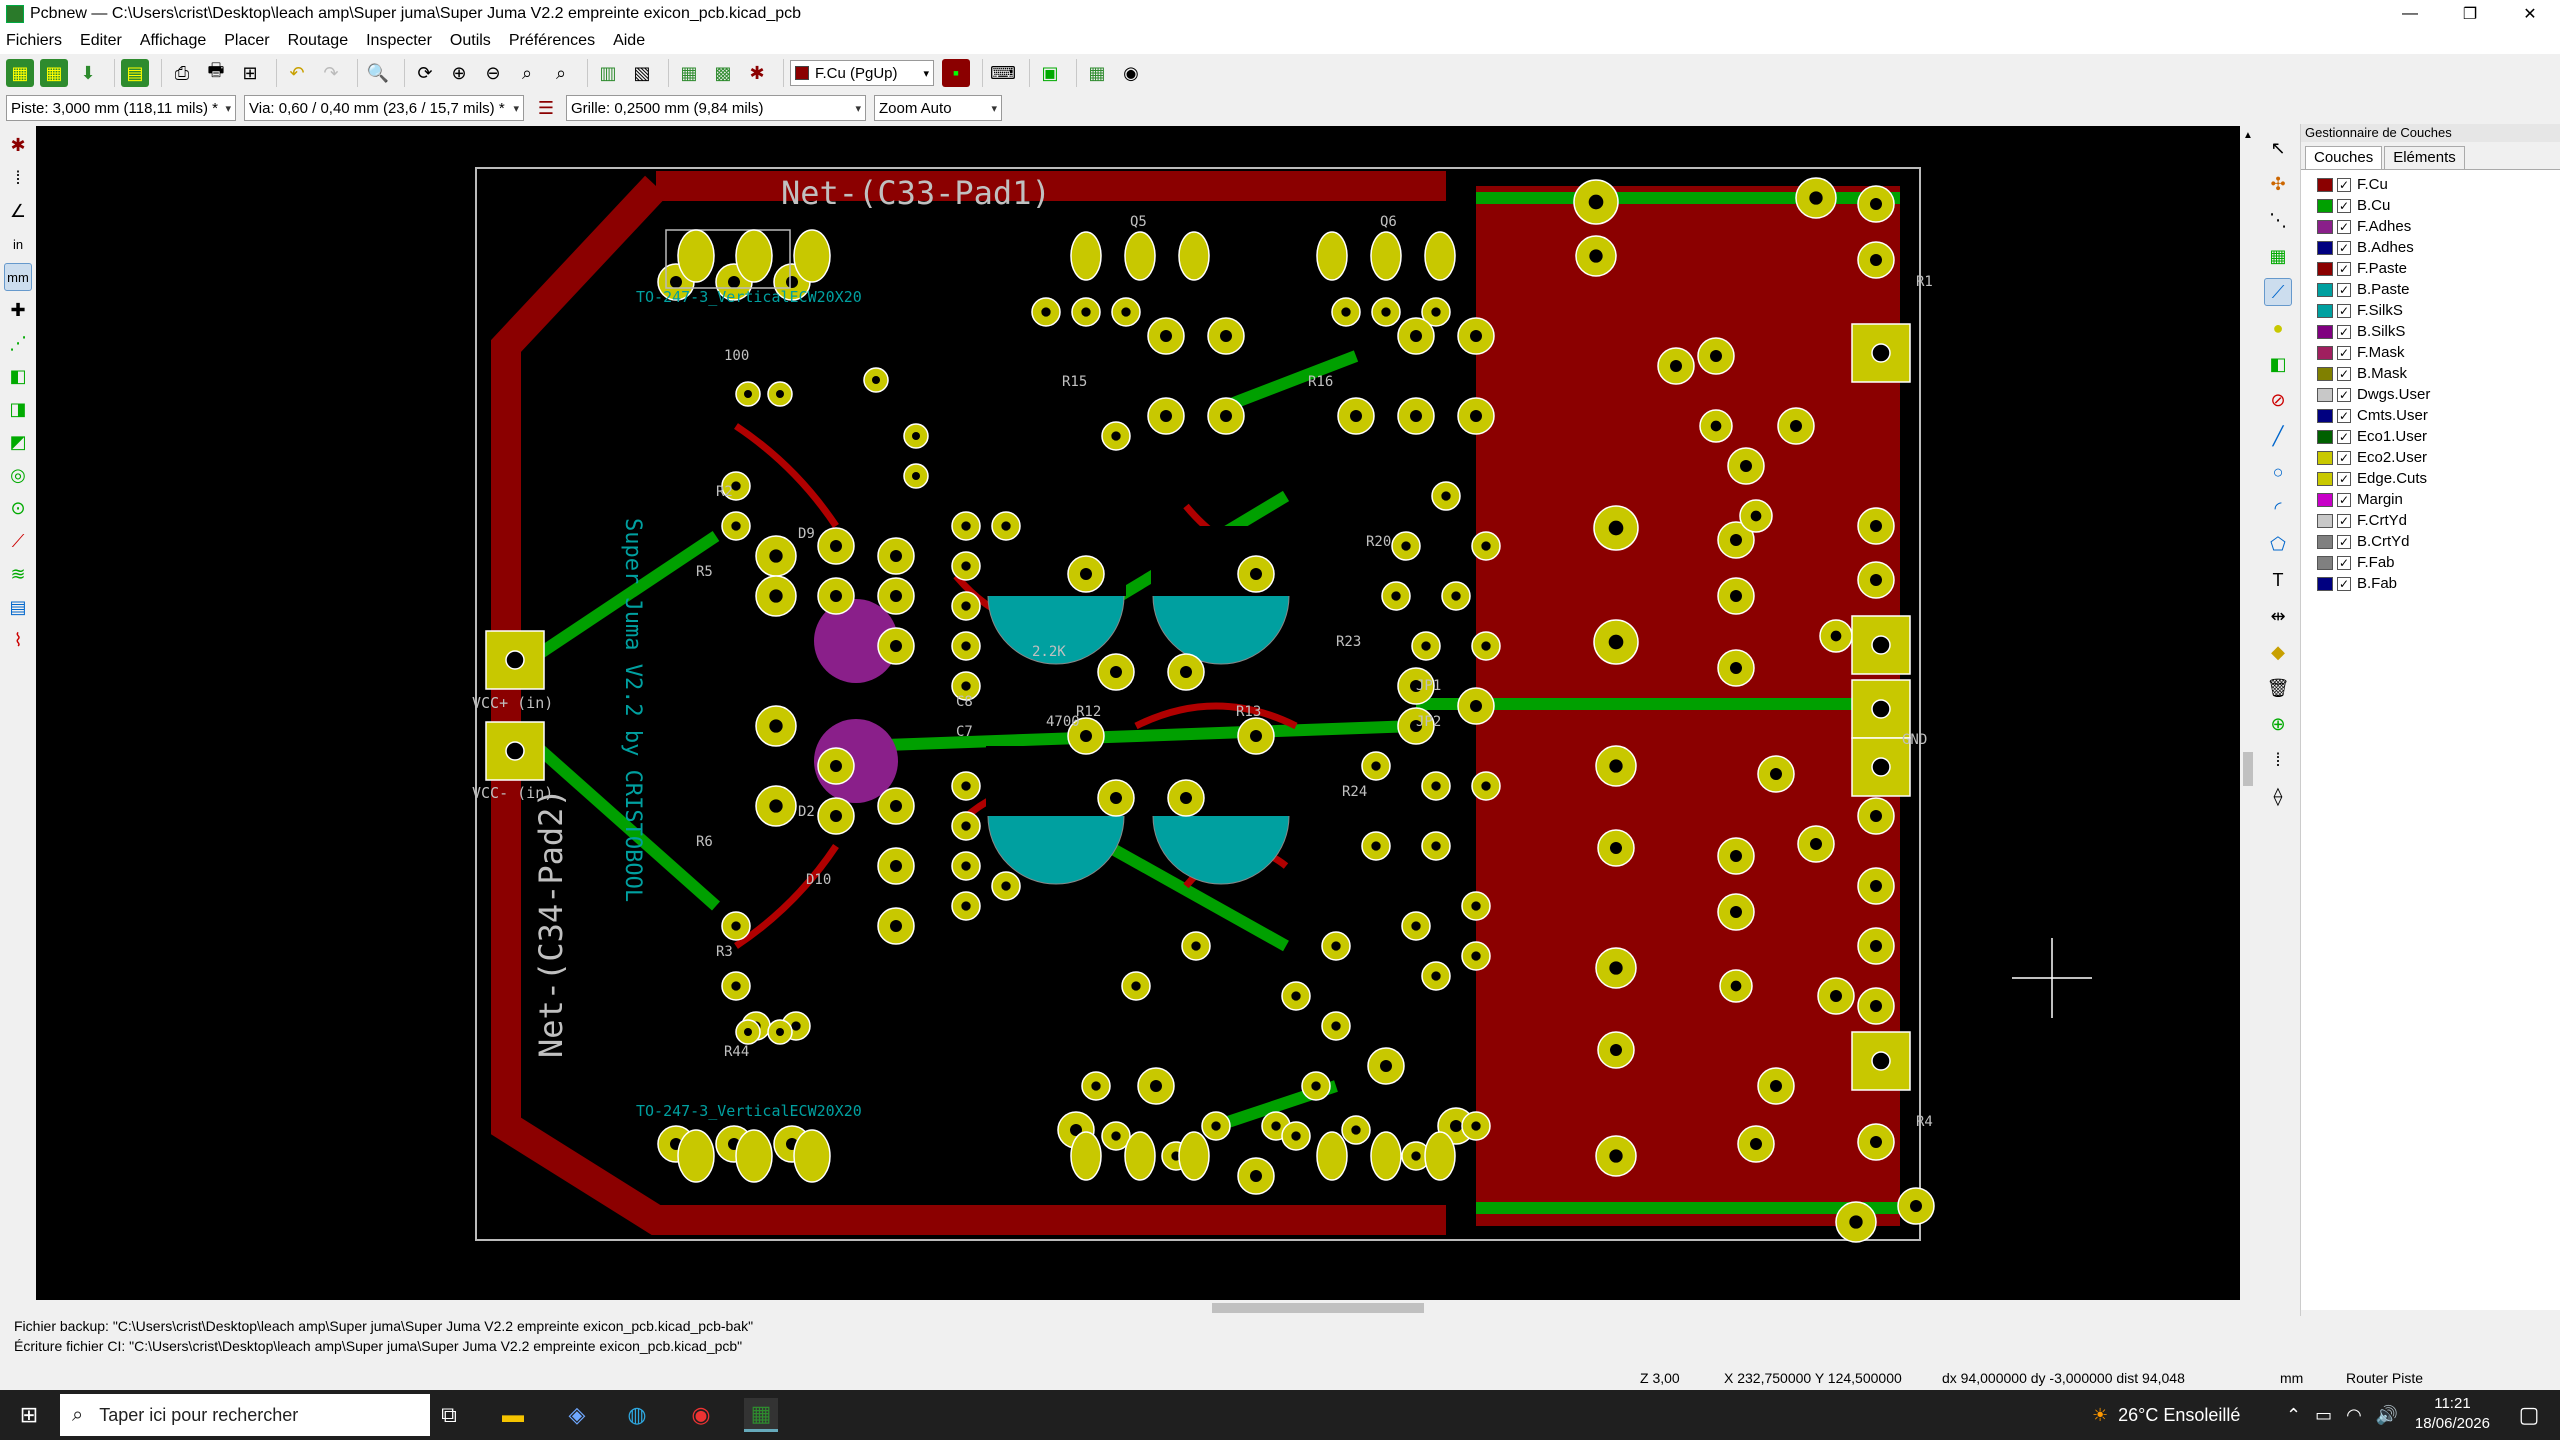  What do you see at coordinates (135, 73) in the screenshot?
I see `page-settings-icon: ▤` at bounding box center [135, 73].